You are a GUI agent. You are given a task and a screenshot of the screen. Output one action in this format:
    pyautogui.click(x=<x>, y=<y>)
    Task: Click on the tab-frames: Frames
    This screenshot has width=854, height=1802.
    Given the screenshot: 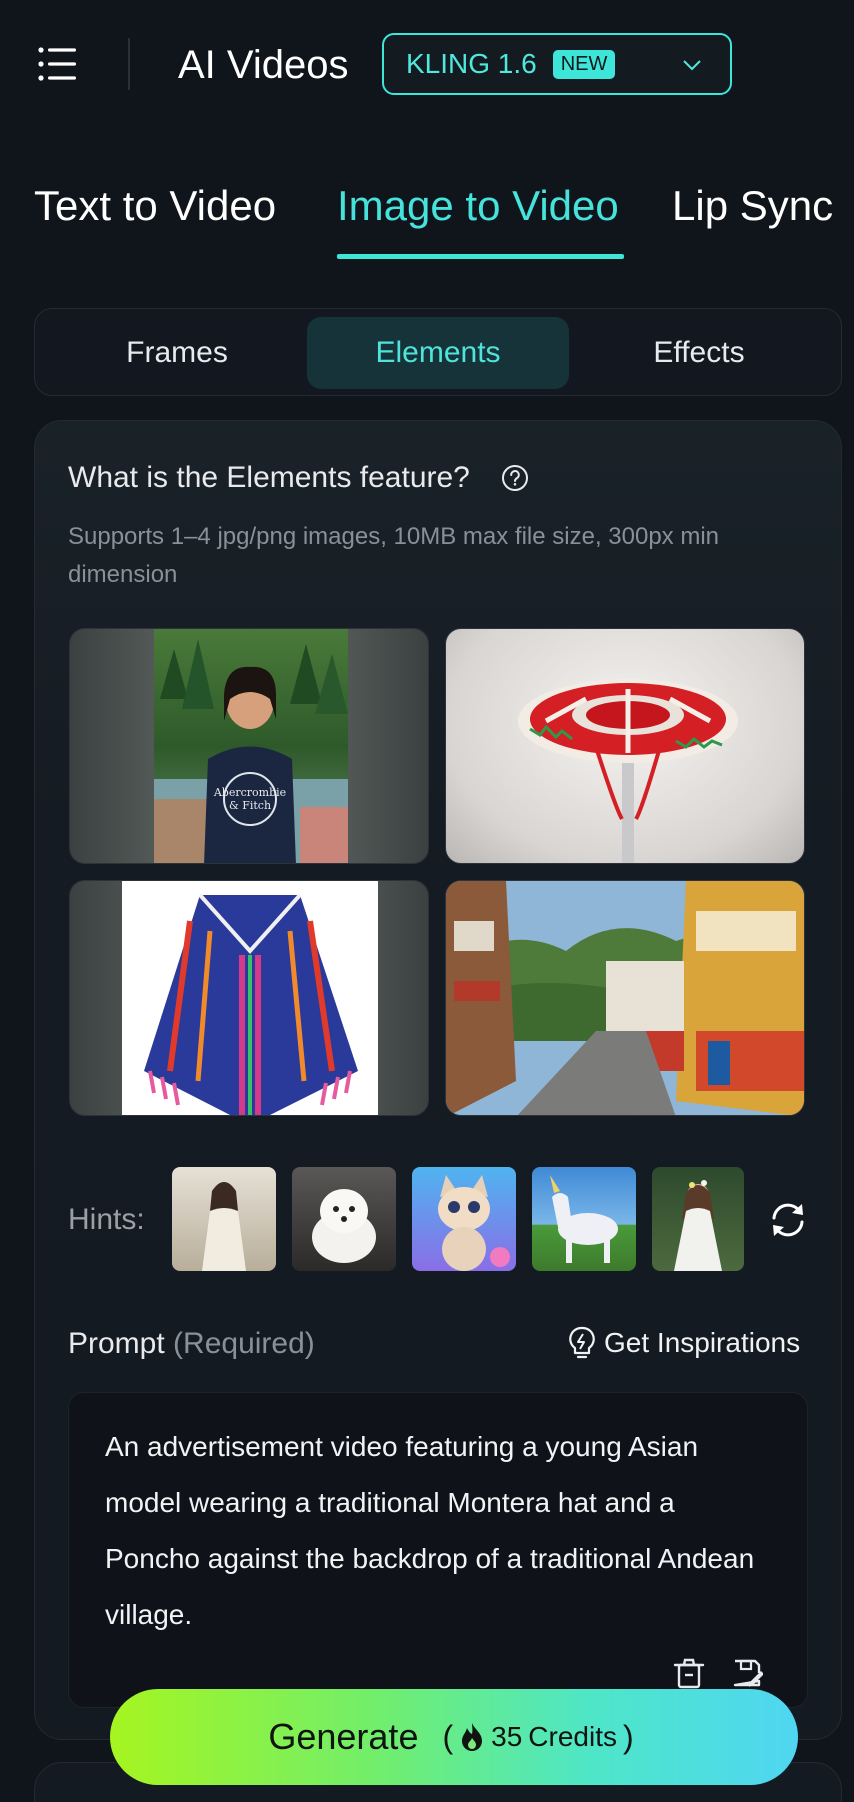 What is the action you would take?
    pyautogui.click(x=177, y=353)
    